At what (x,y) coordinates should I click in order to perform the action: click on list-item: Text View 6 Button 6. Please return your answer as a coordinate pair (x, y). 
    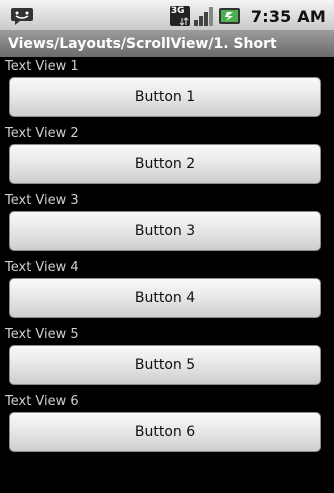
    Looking at the image, I should click on (167, 425).